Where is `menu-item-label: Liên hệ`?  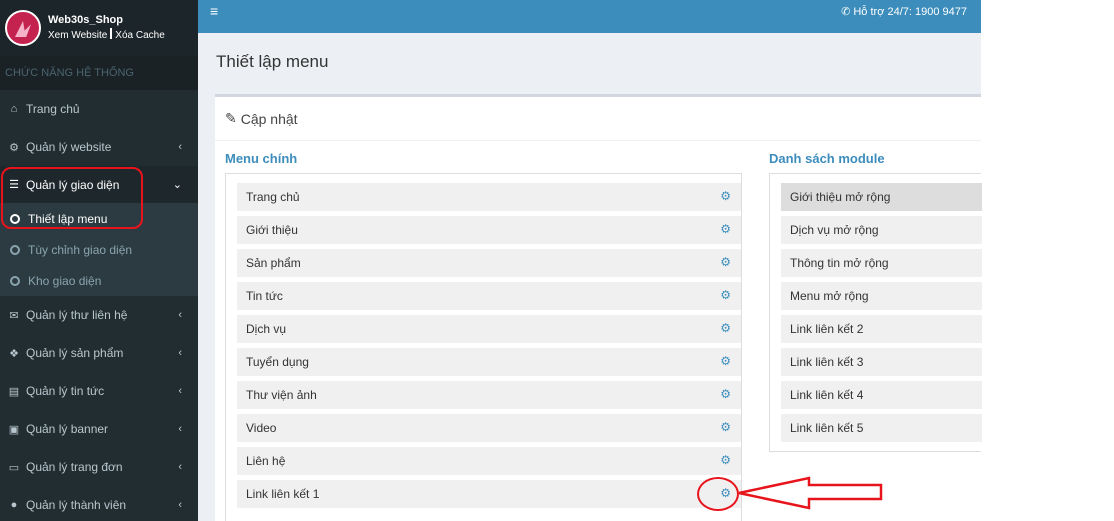
menu-item-label: Liên hệ is located at coordinates (266, 461).